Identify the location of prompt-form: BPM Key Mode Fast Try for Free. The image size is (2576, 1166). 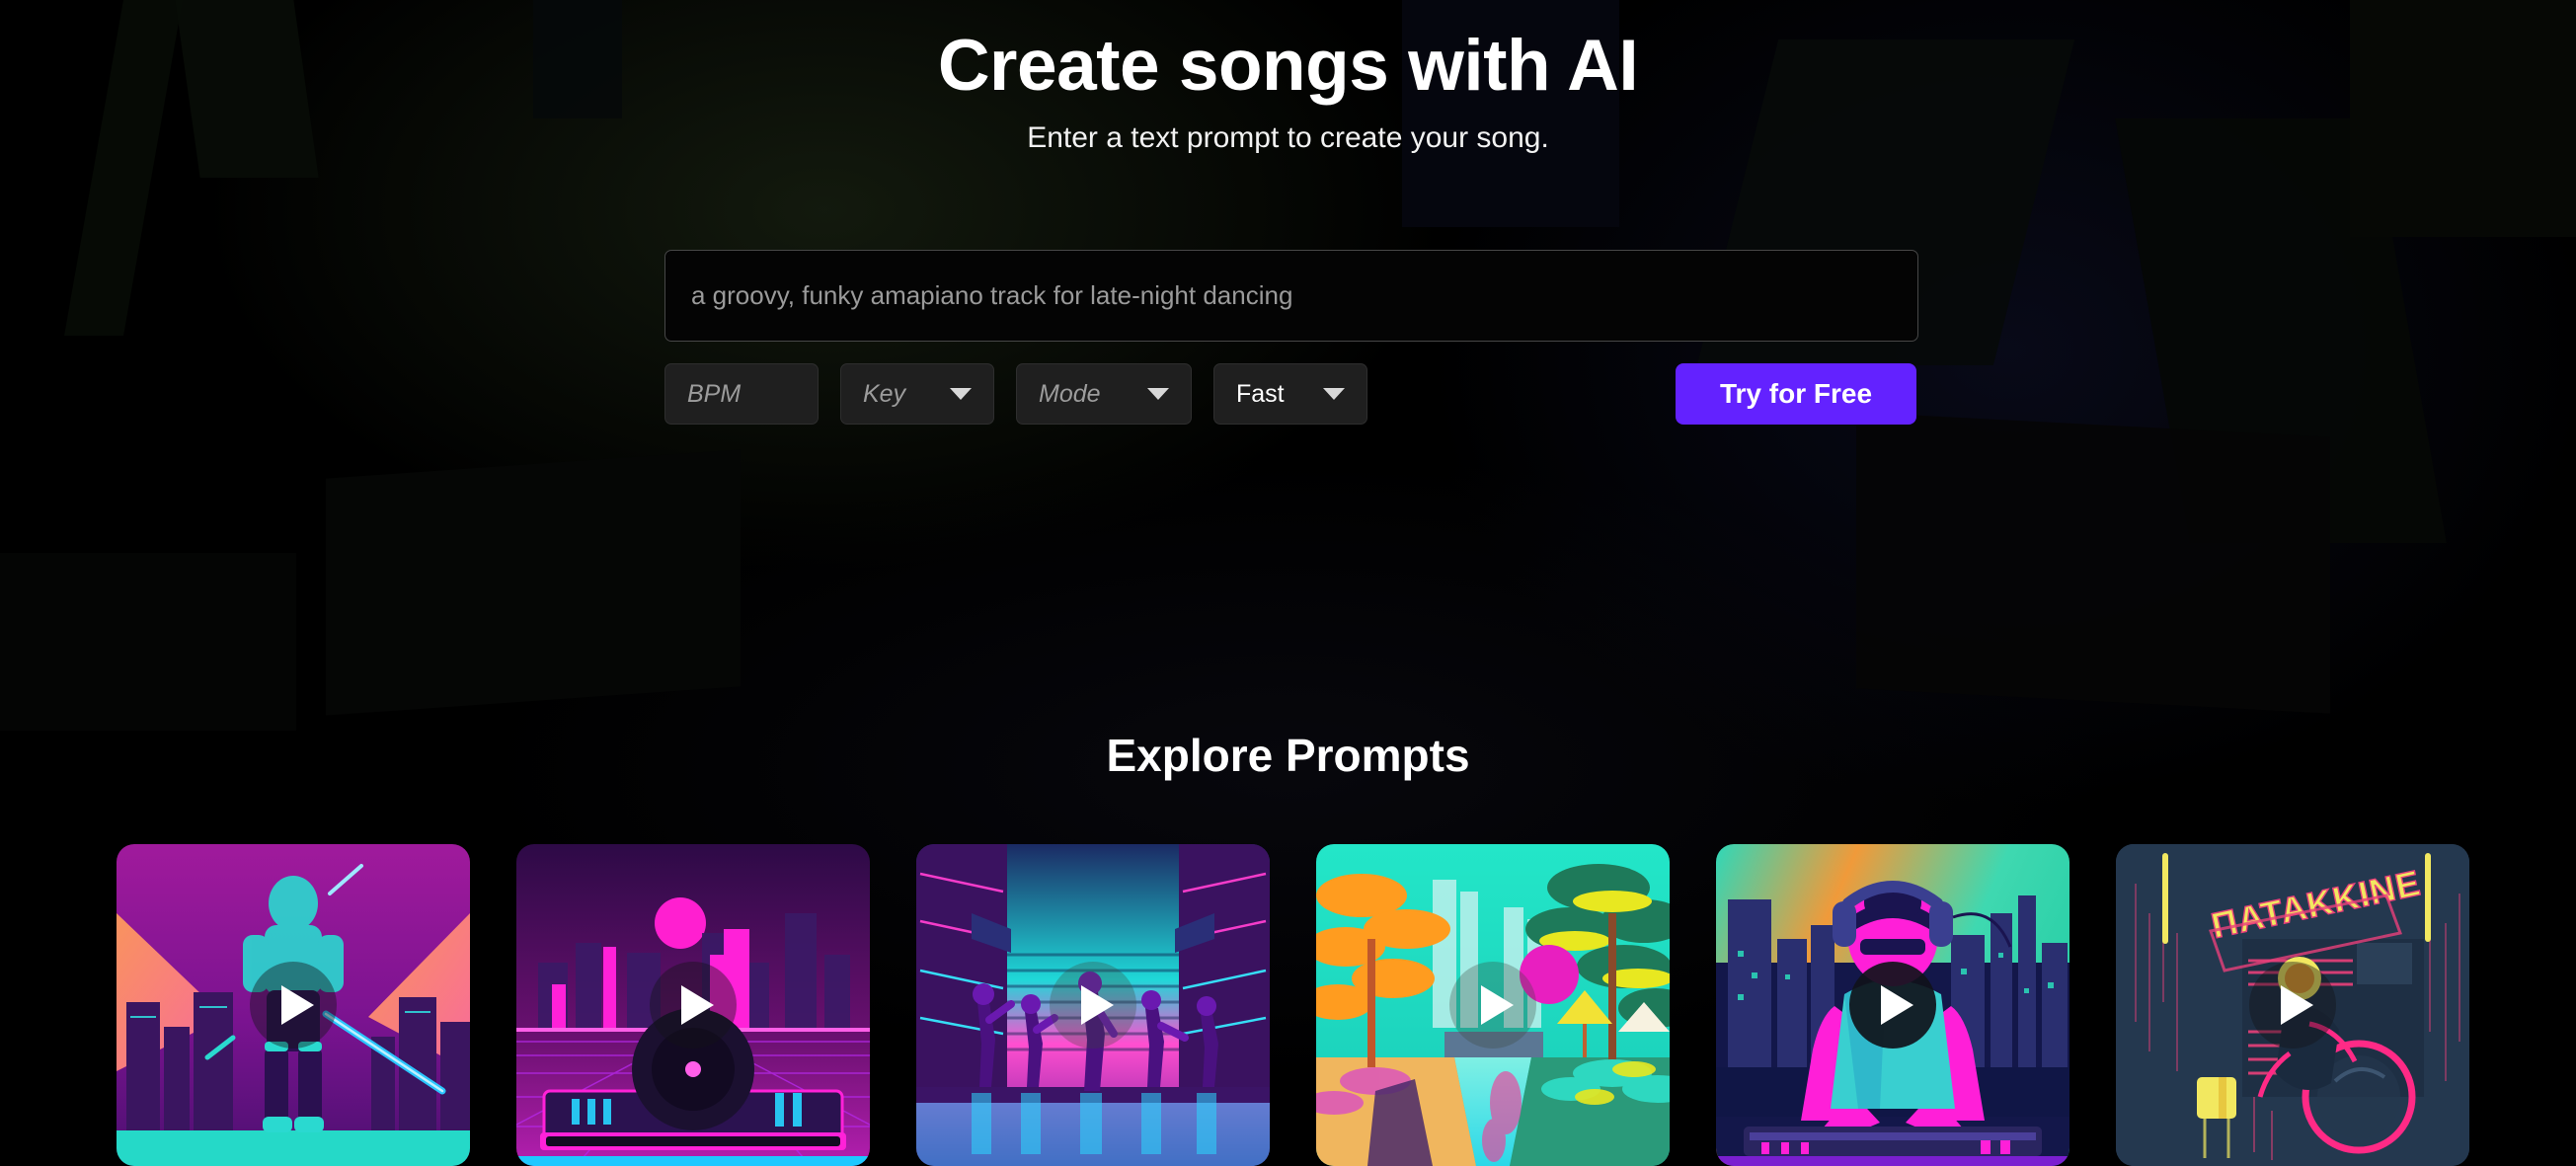
(1291, 337).